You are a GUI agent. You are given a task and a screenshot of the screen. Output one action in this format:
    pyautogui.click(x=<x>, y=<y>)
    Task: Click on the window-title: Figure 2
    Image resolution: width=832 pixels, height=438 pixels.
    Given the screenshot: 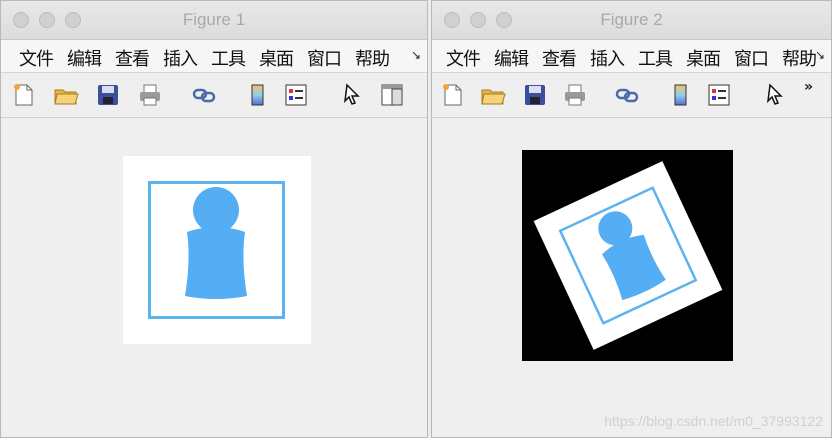 What is the action you would take?
    pyautogui.click(x=631, y=19)
    